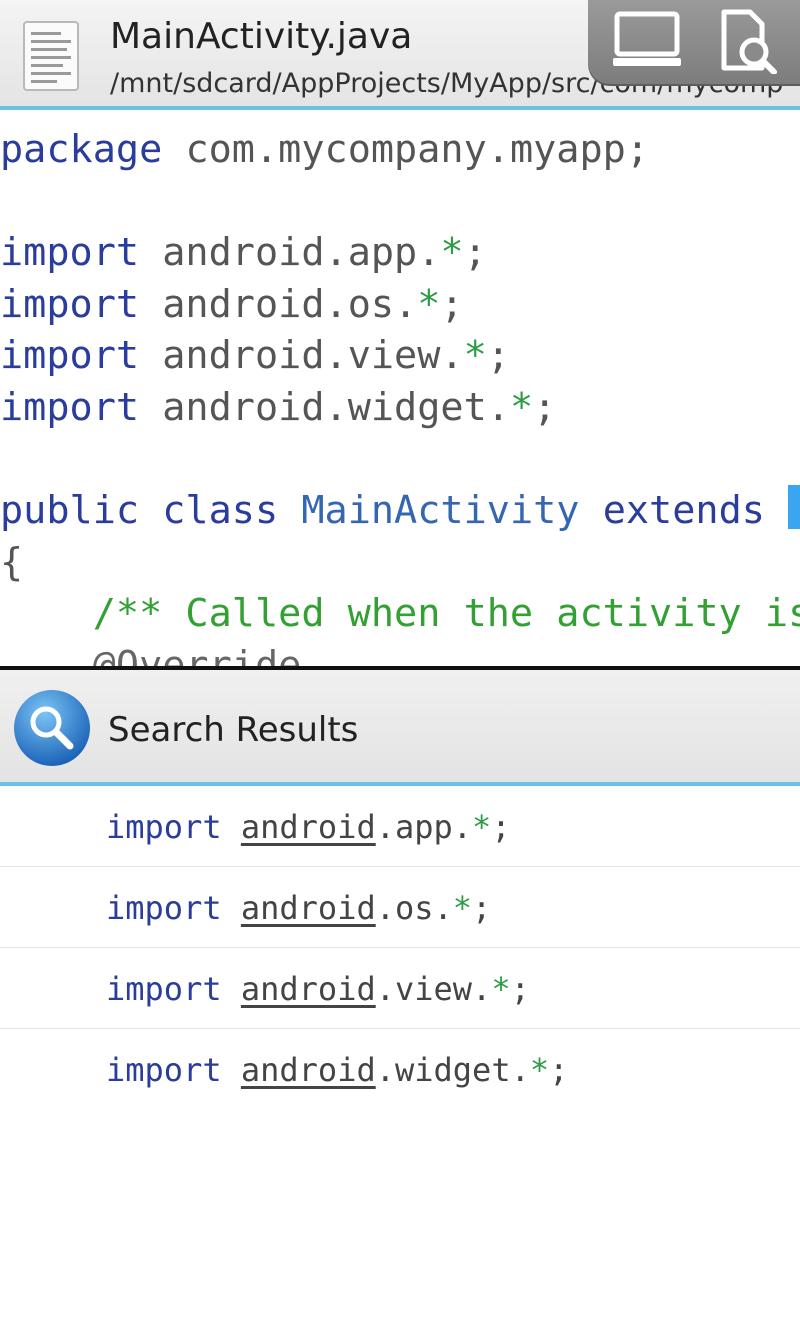 This screenshot has width=800, height=1333. What do you see at coordinates (278, 407) in the screenshot?
I see `code-line: import android.widget.*;` at bounding box center [278, 407].